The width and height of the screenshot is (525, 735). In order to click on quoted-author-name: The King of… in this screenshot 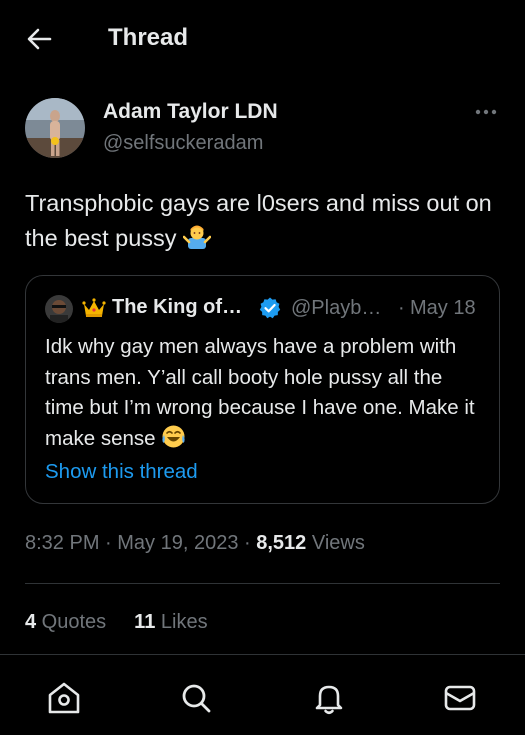, I will do `click(177, 307)`.